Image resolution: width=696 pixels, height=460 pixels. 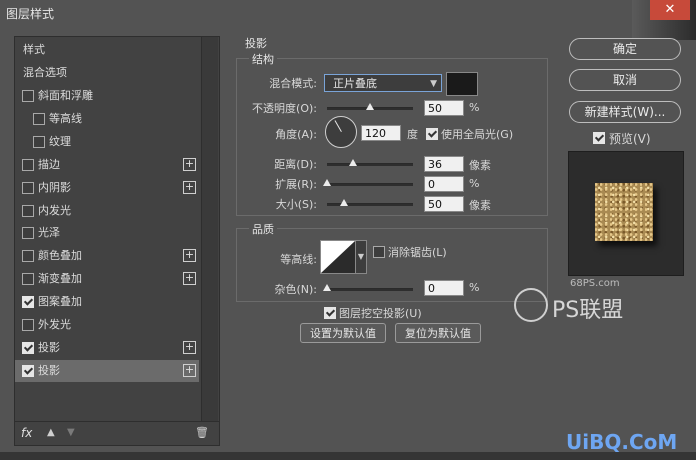 I want to click on blend-options-item: 混合选项, so click(x=107, y=73).